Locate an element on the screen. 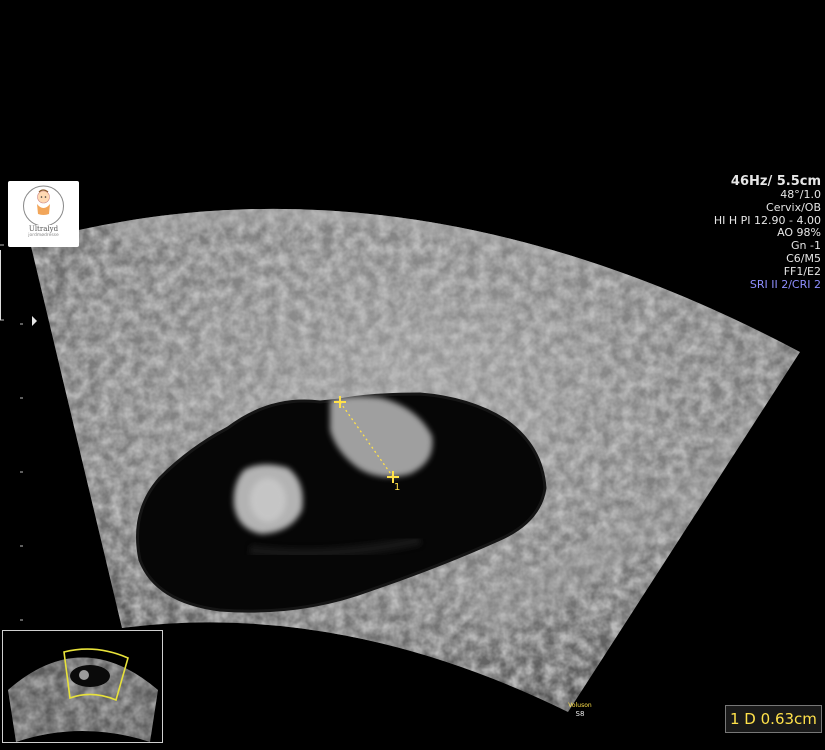  param-ff: FF1/E2 is located at coordinates (802, 271).